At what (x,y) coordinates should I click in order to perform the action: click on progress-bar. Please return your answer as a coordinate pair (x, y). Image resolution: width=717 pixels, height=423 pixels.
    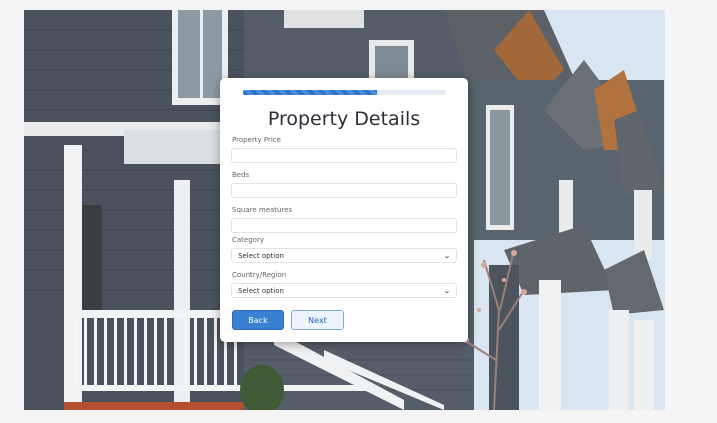
    Looking at the image, I should click on (344, 92).